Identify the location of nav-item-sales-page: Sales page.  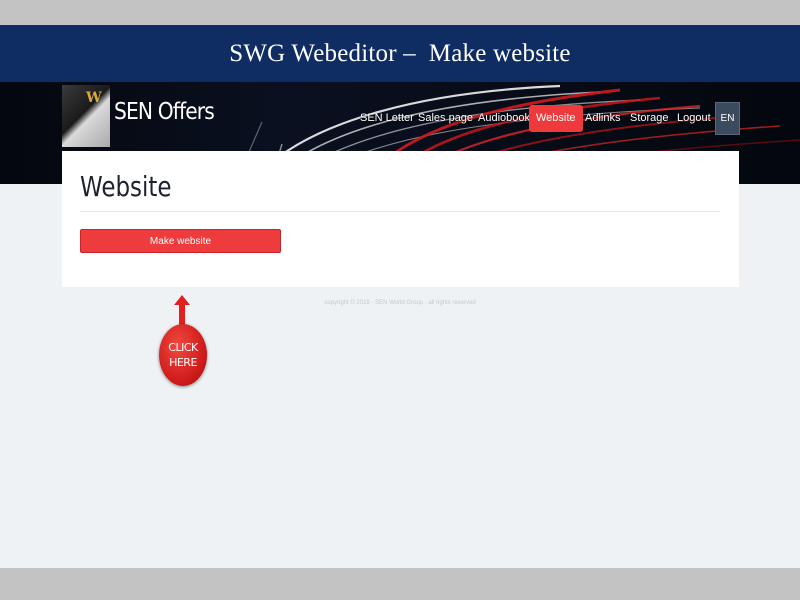
(445, 118).